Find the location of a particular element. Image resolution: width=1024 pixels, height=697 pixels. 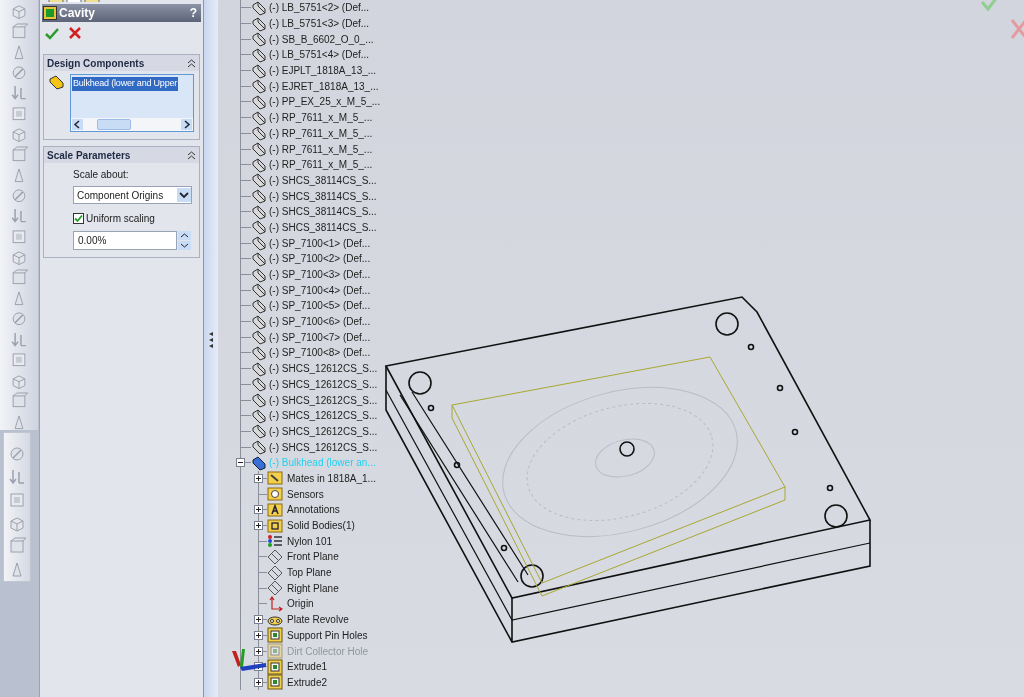

tree-item-label: Nylon 101 is located at coordinates (310, 541).